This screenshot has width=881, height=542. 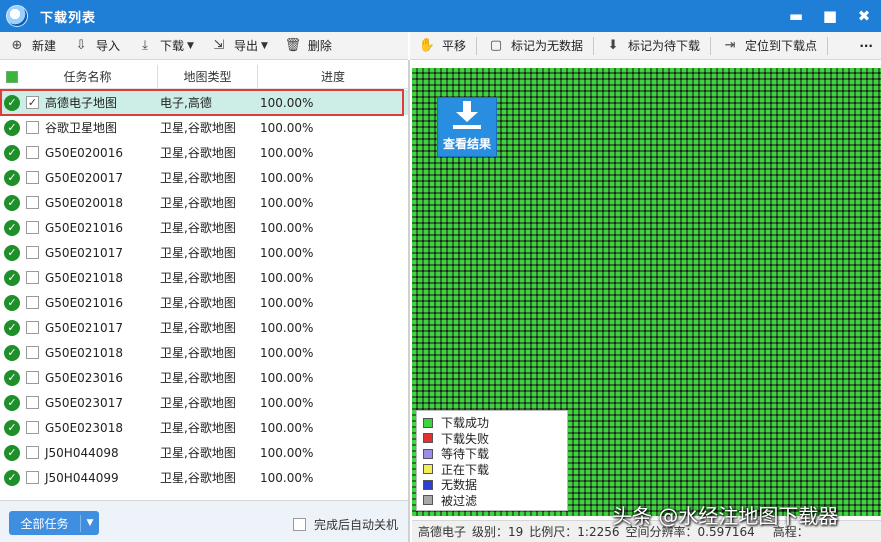 I want to click on all-tasks-dropdown: 全部任务 ▼, so click(x=54, y=523).